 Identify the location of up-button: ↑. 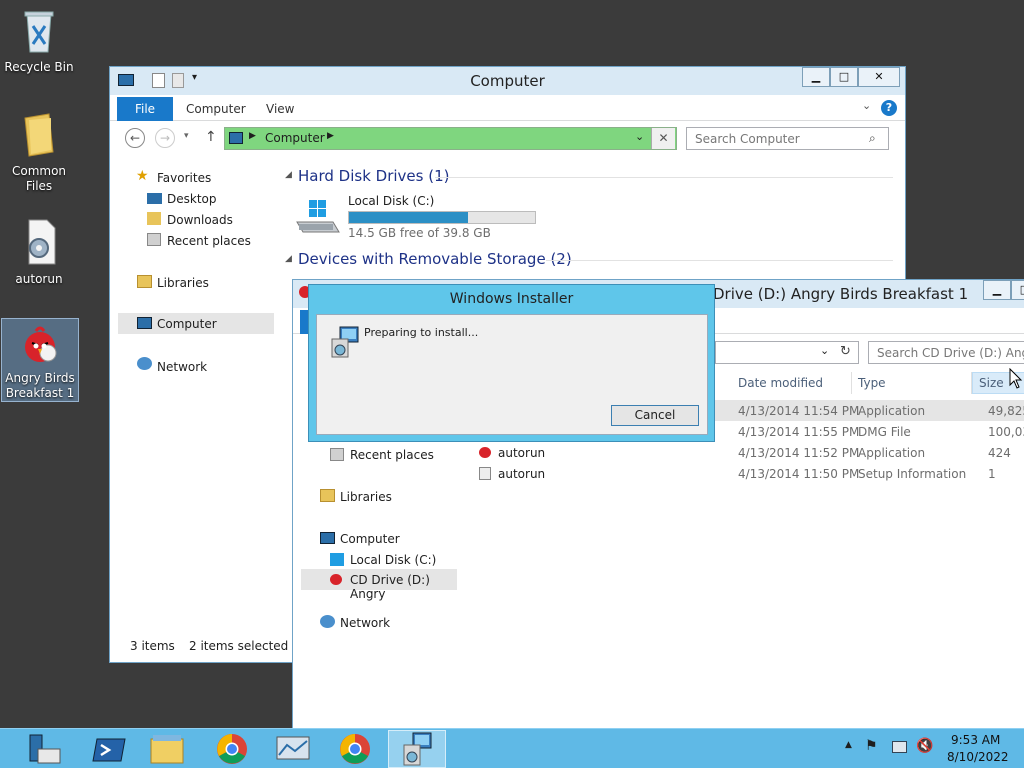
(211, 137).